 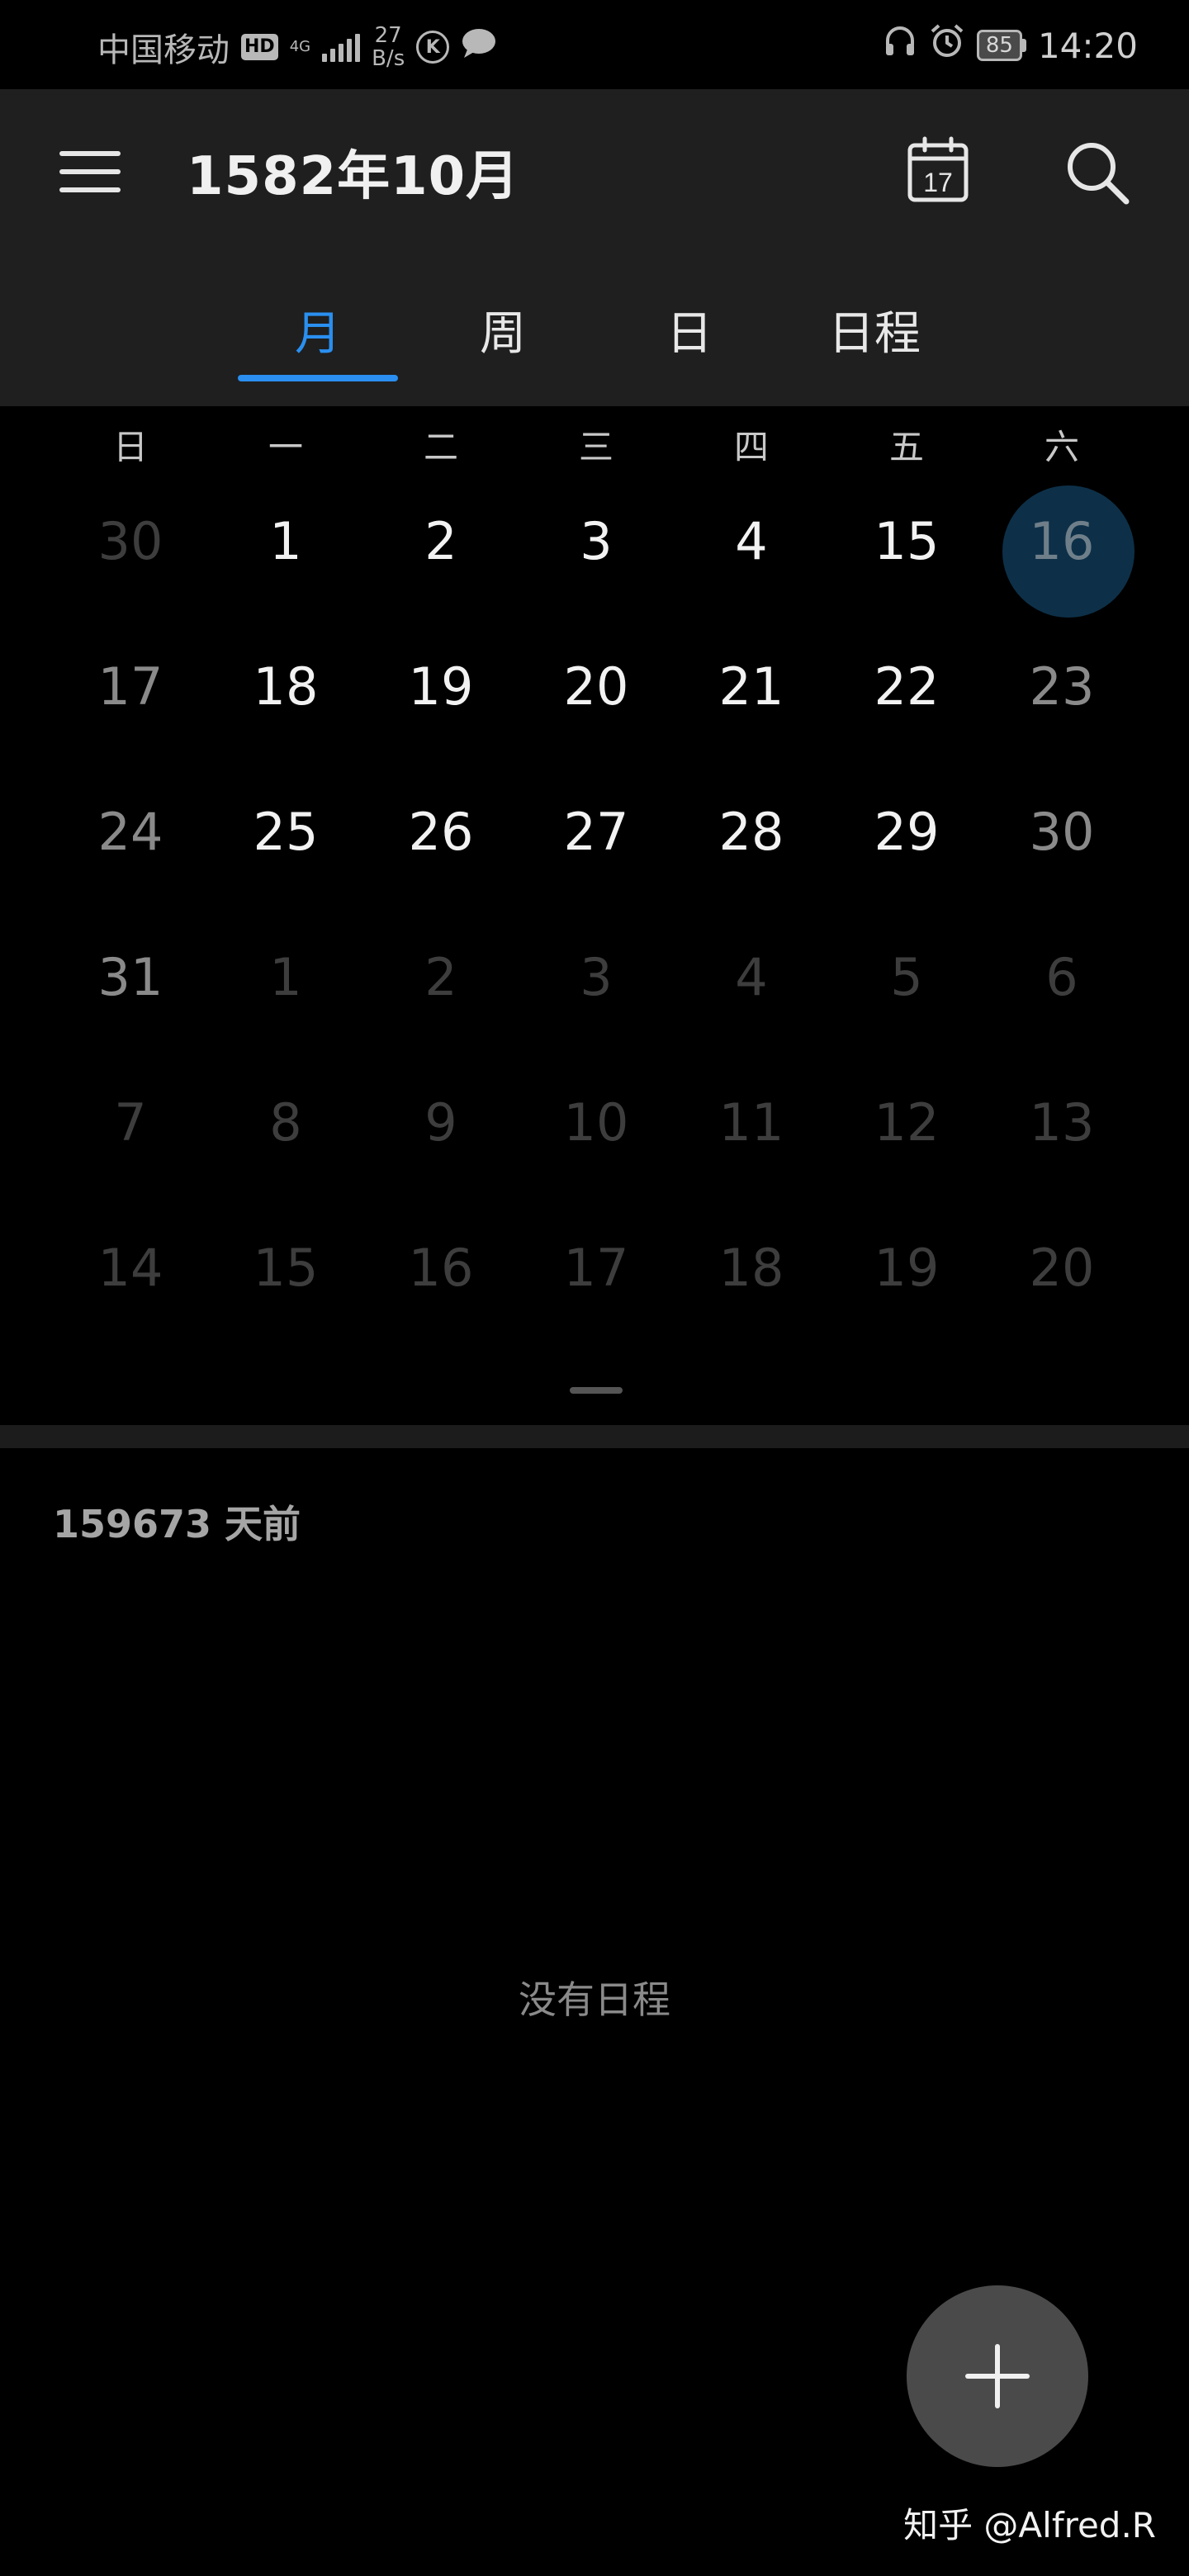 I want to click on day-cell: 8, so click(x=286, y=1134).